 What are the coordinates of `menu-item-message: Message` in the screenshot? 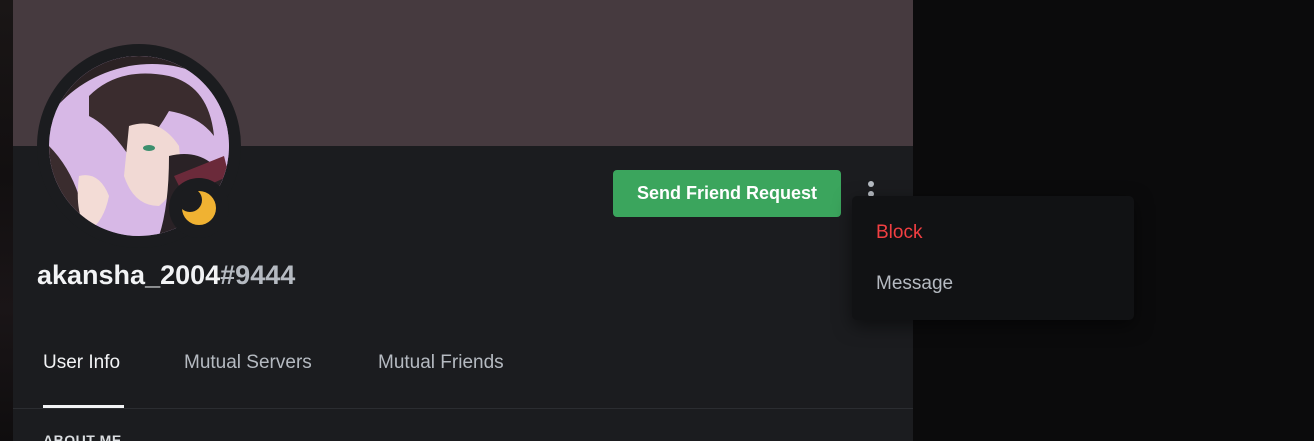 It's located at (993, 284).